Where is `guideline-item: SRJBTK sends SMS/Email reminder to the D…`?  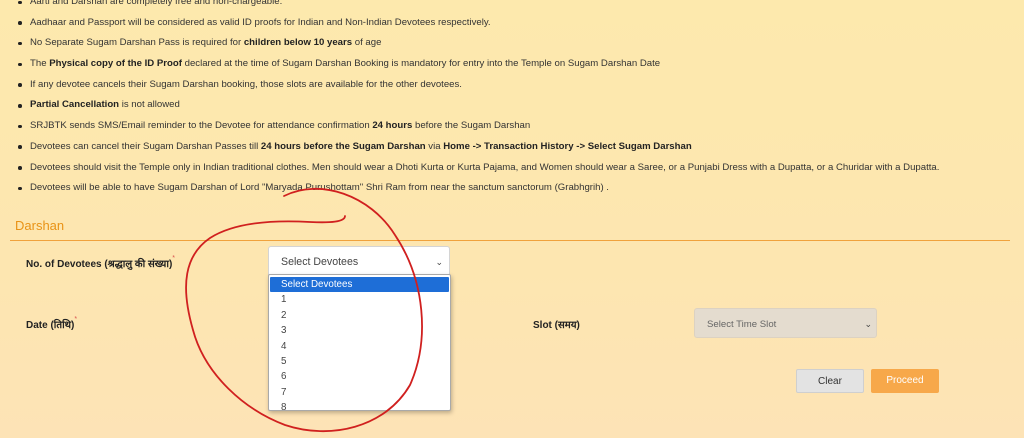 guideline-item: SRJBTK sends SMS/Email reminder to the D… is located at coordinates (518, 126).